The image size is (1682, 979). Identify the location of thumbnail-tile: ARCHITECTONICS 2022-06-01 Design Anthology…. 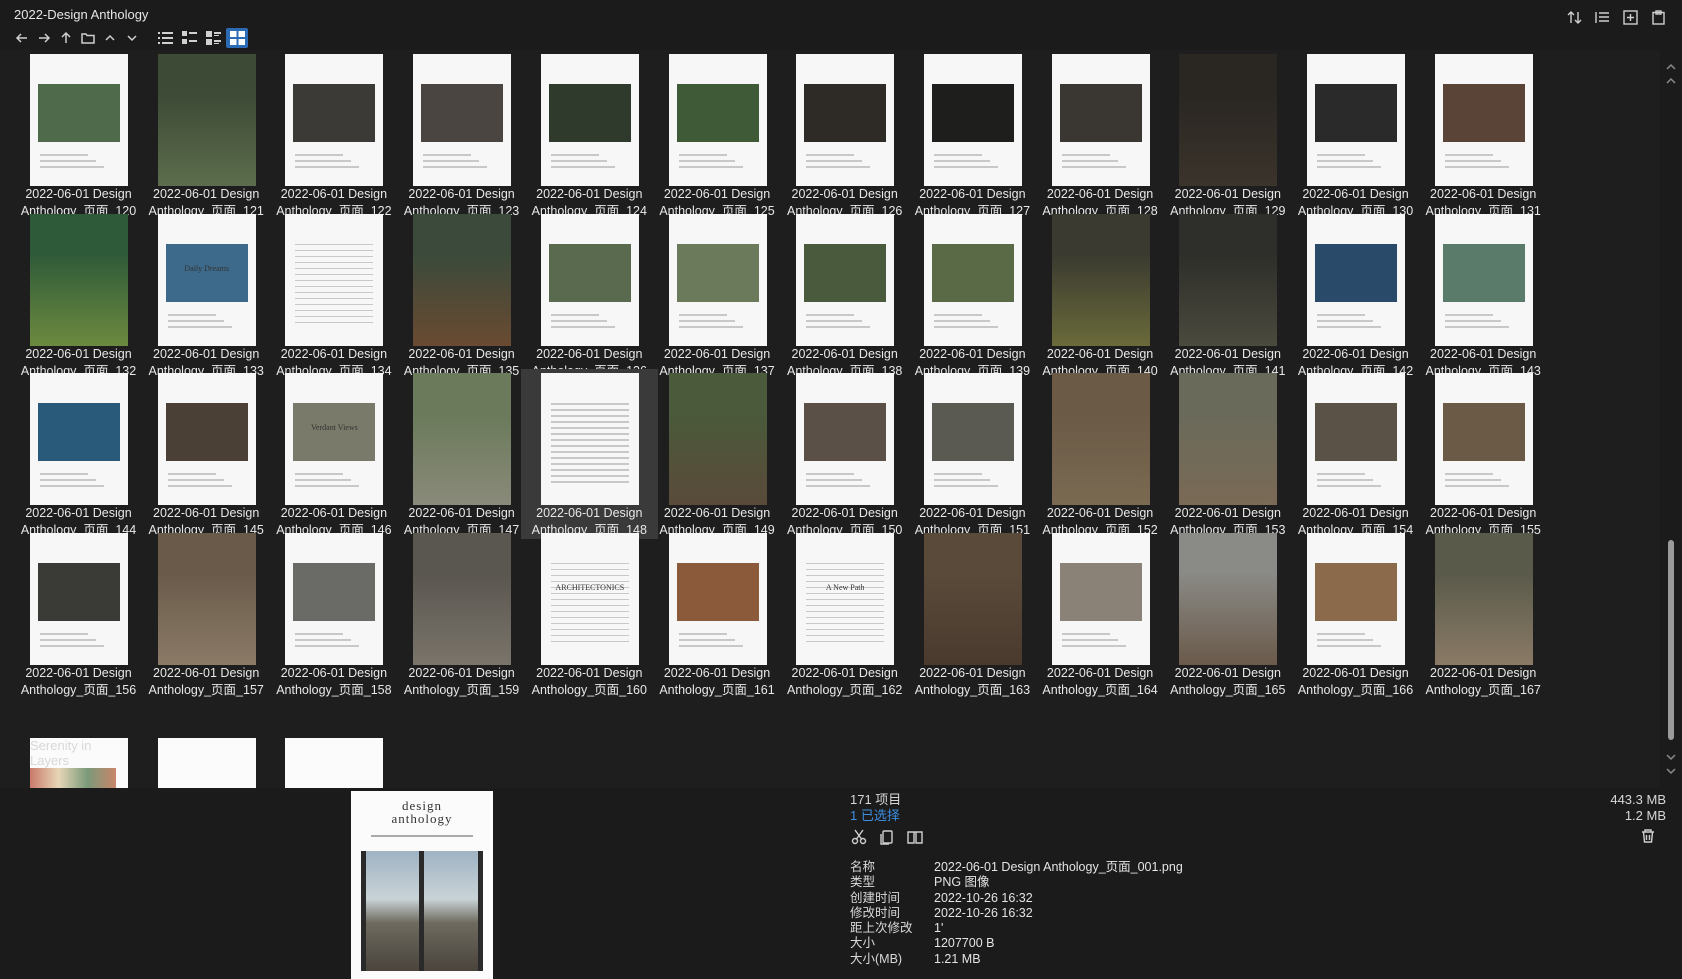
(589, 614).